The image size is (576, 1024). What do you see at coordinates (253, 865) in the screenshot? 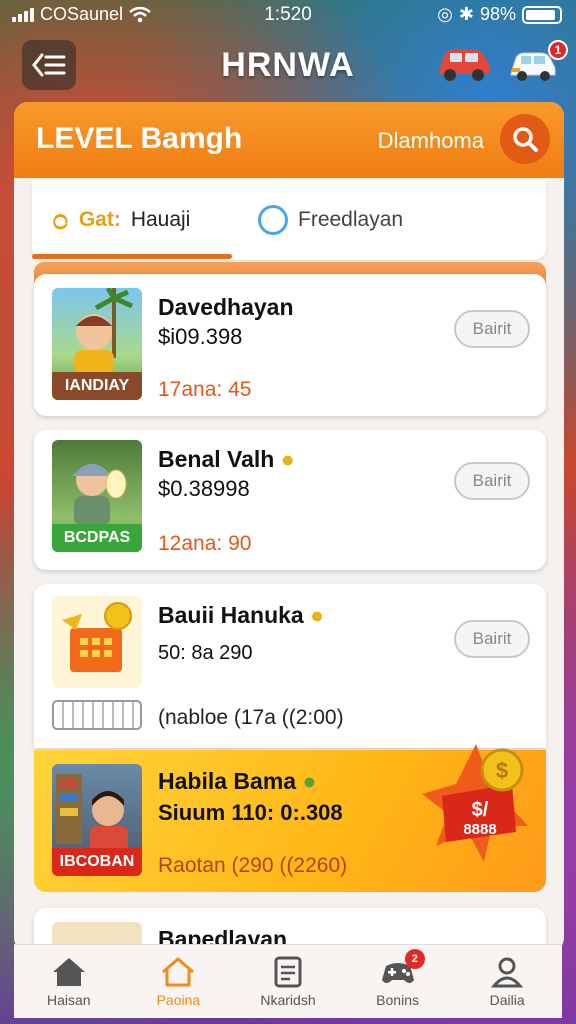
I see `item-meta: Raotan (290 ((2260)` at bounding box center [253, 865].